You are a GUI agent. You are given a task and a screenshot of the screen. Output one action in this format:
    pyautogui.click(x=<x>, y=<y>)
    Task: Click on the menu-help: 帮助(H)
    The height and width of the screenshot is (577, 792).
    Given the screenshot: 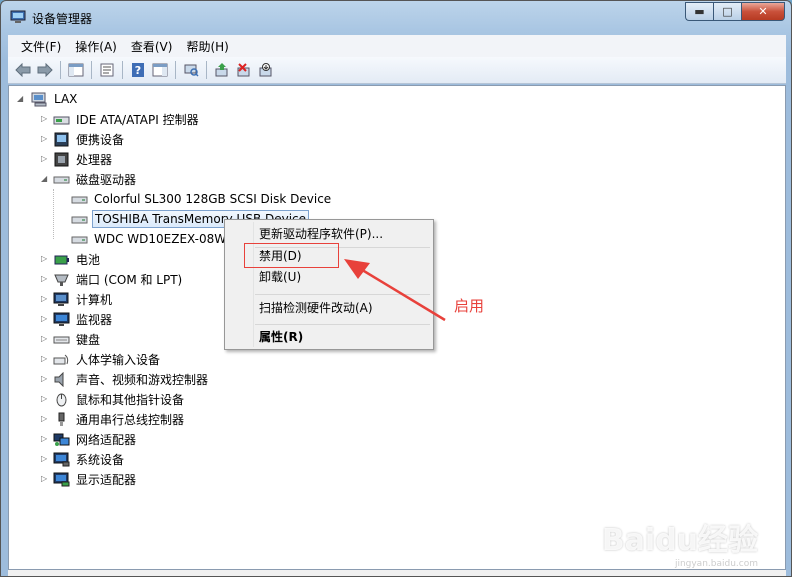 What is the action you would take?
    pyautogui.click(x=207, y=46)
    